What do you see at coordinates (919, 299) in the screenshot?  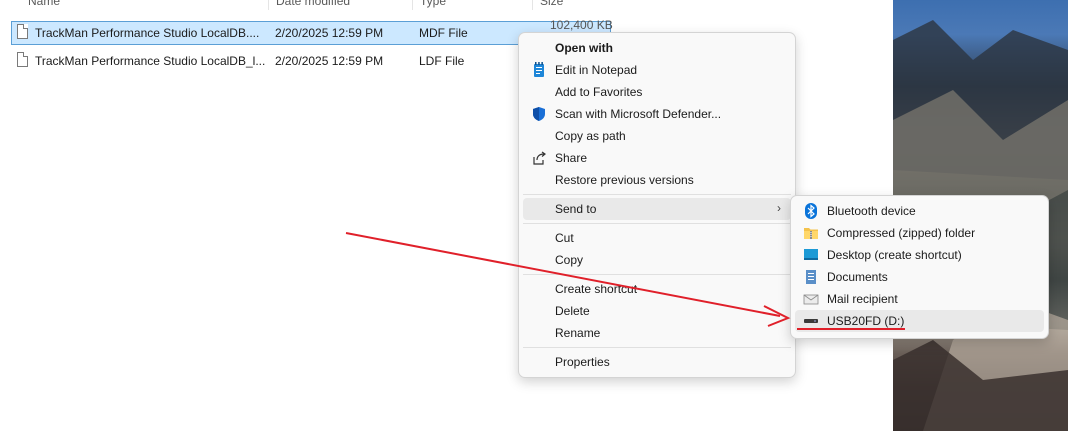 I see `submenu-item-mail-recipient: Mail recipient` at bounding box center [919, 299].